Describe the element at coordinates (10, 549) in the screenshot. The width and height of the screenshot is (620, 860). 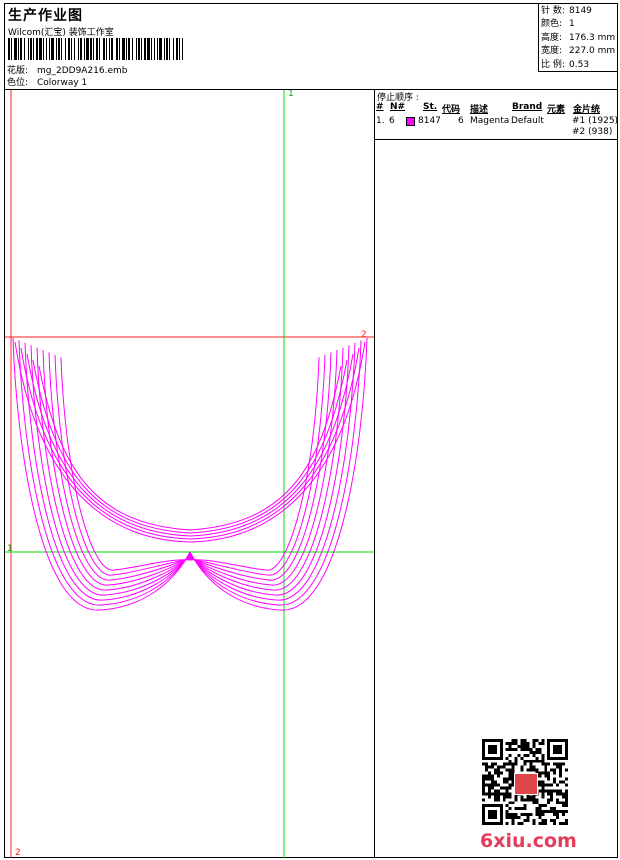
I see `marker-left-horizontal: 1` at that location.